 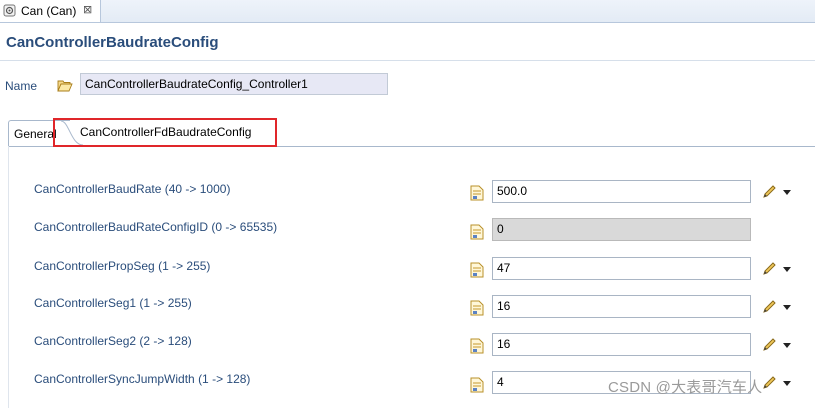 I want to click on name-field: CanControllerBaudrateConfig_Controller1, so click(x=234, y=84).